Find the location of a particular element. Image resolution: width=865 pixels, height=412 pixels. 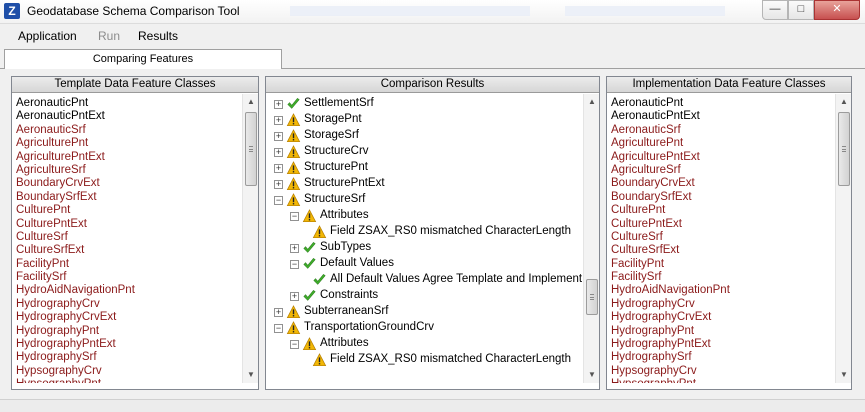

close-button: ✕ is located at coordinates (837, 10).